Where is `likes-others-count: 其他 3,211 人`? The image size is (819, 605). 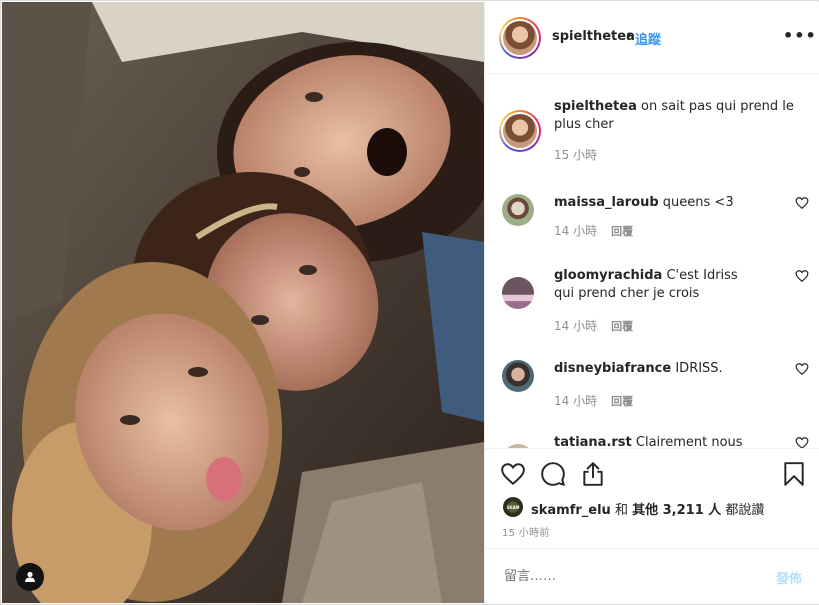 likes-others-count: 其他 3,211 人 is located at coordinates (676, 510).